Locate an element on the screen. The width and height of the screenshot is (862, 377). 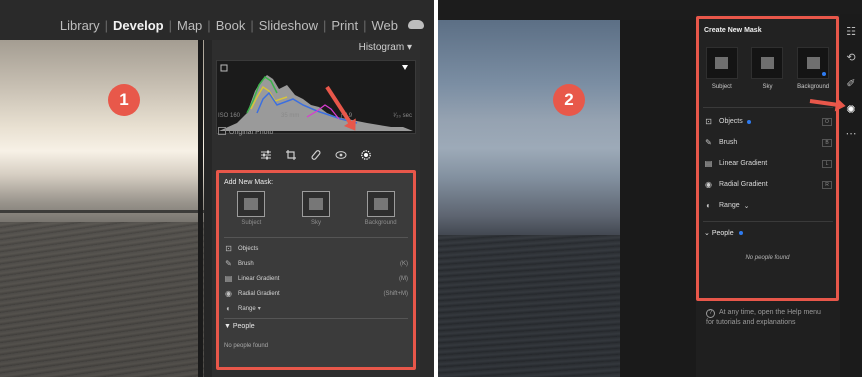
sky-icon is located at coordinates (767, 63).